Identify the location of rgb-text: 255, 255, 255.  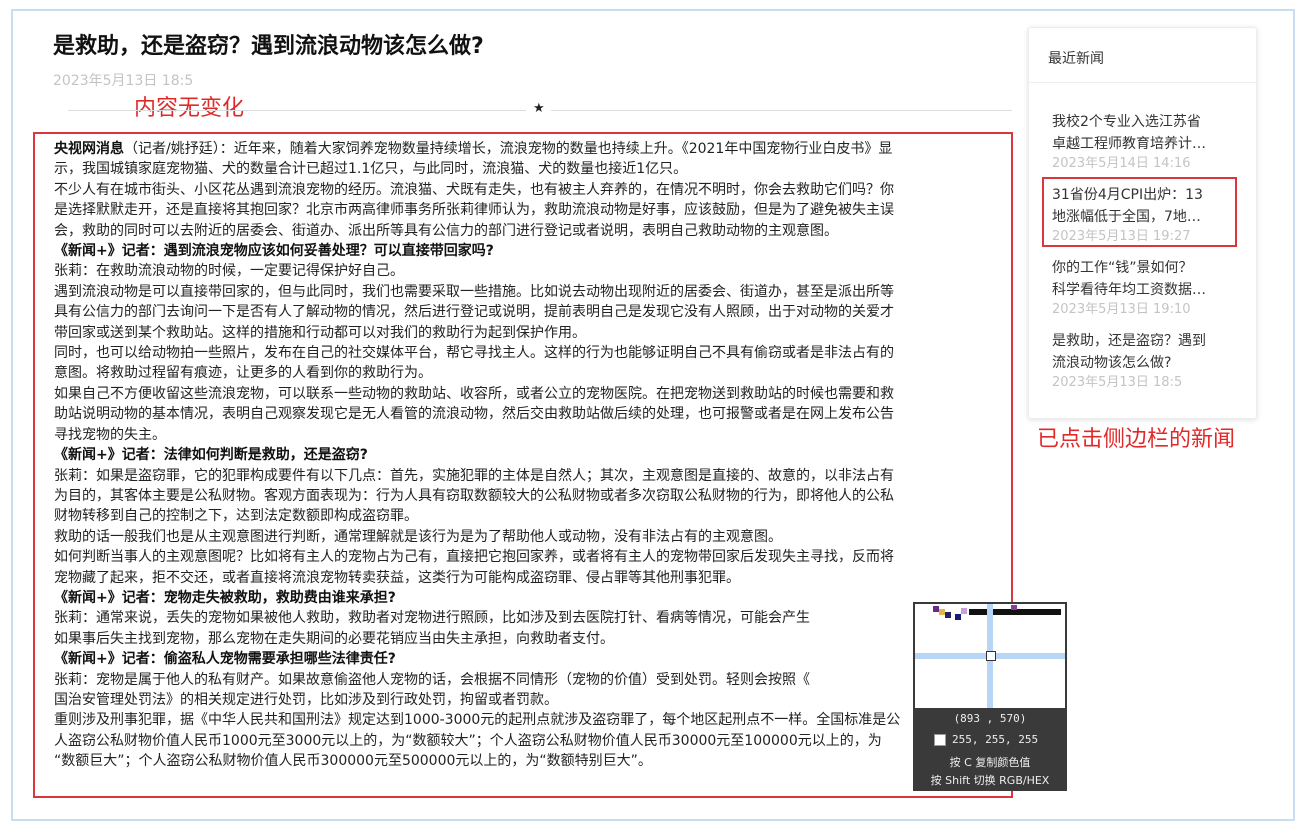
(995, 739).